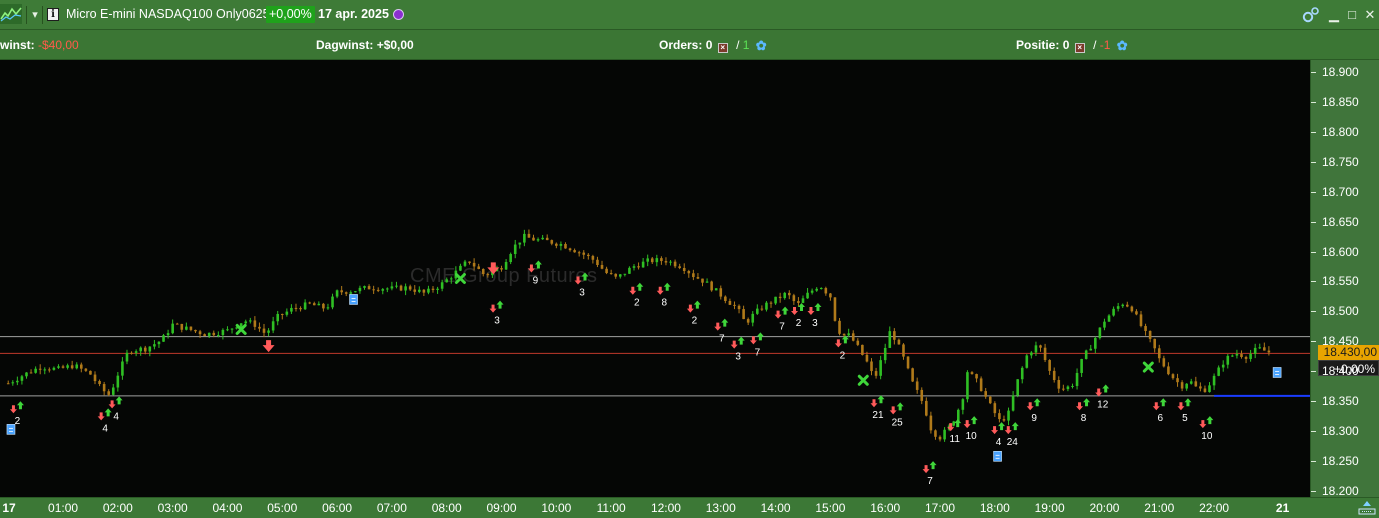 This screenshot has width=1379, height=518. What do you see at coordinates (1352, 15) in the screenshot?
I see `maximize-button: □` at bounding box center [1352, 15].